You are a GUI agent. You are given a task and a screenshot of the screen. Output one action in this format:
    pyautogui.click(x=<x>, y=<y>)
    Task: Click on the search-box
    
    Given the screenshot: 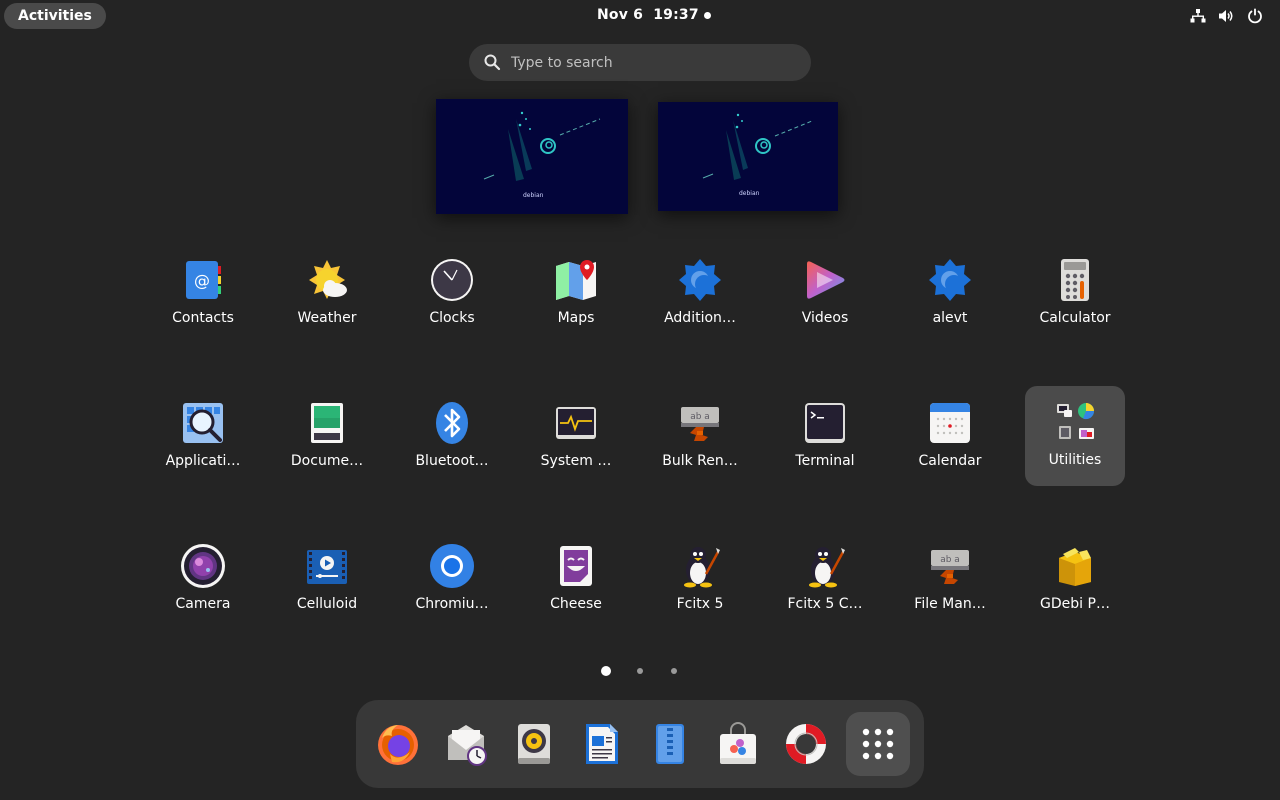 What is the action you would take?
    pyautogui.click(x=640, y=62)
    